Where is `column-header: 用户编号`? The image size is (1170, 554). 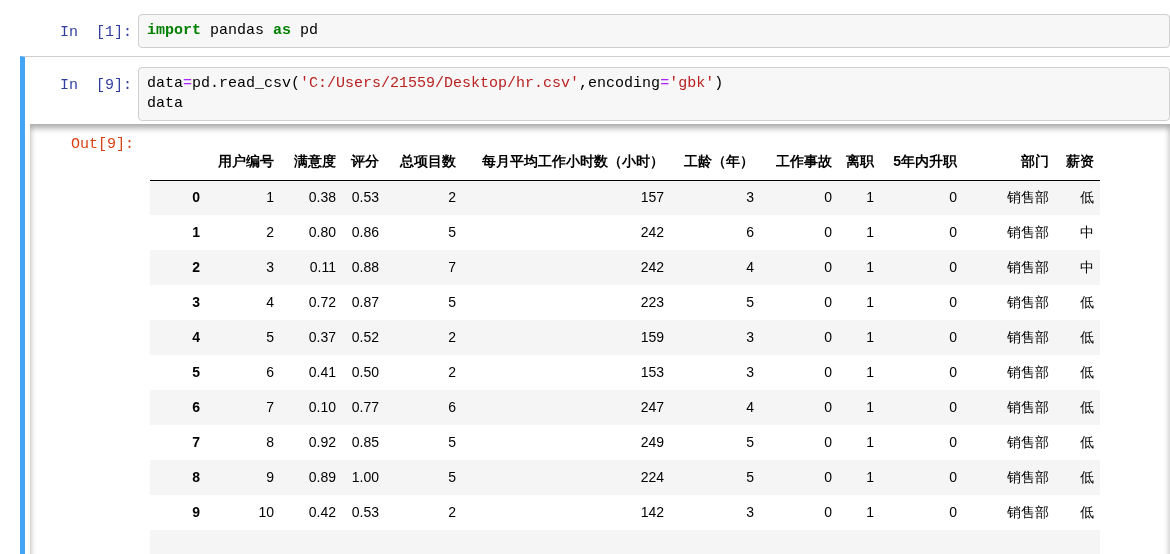
column-header: 用户编号 is located at coordinates (245, 162).